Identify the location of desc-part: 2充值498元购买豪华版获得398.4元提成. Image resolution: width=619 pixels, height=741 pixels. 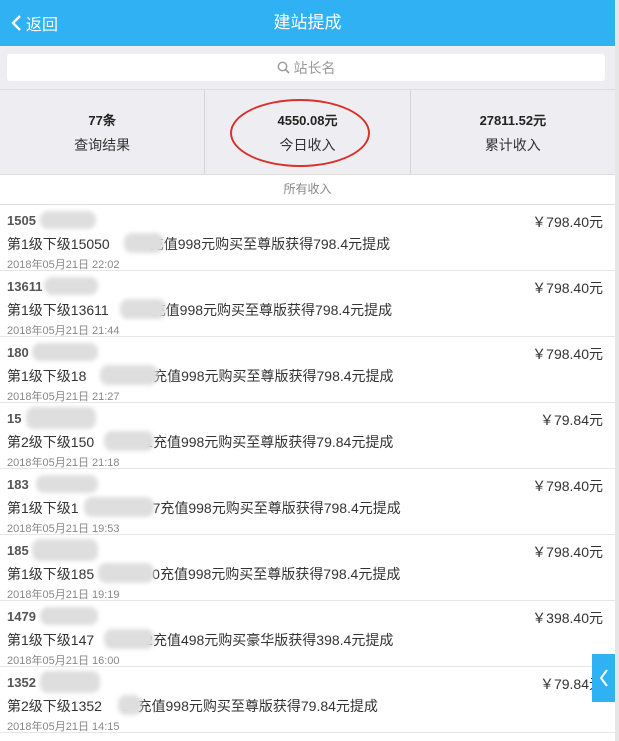
(269, 640).